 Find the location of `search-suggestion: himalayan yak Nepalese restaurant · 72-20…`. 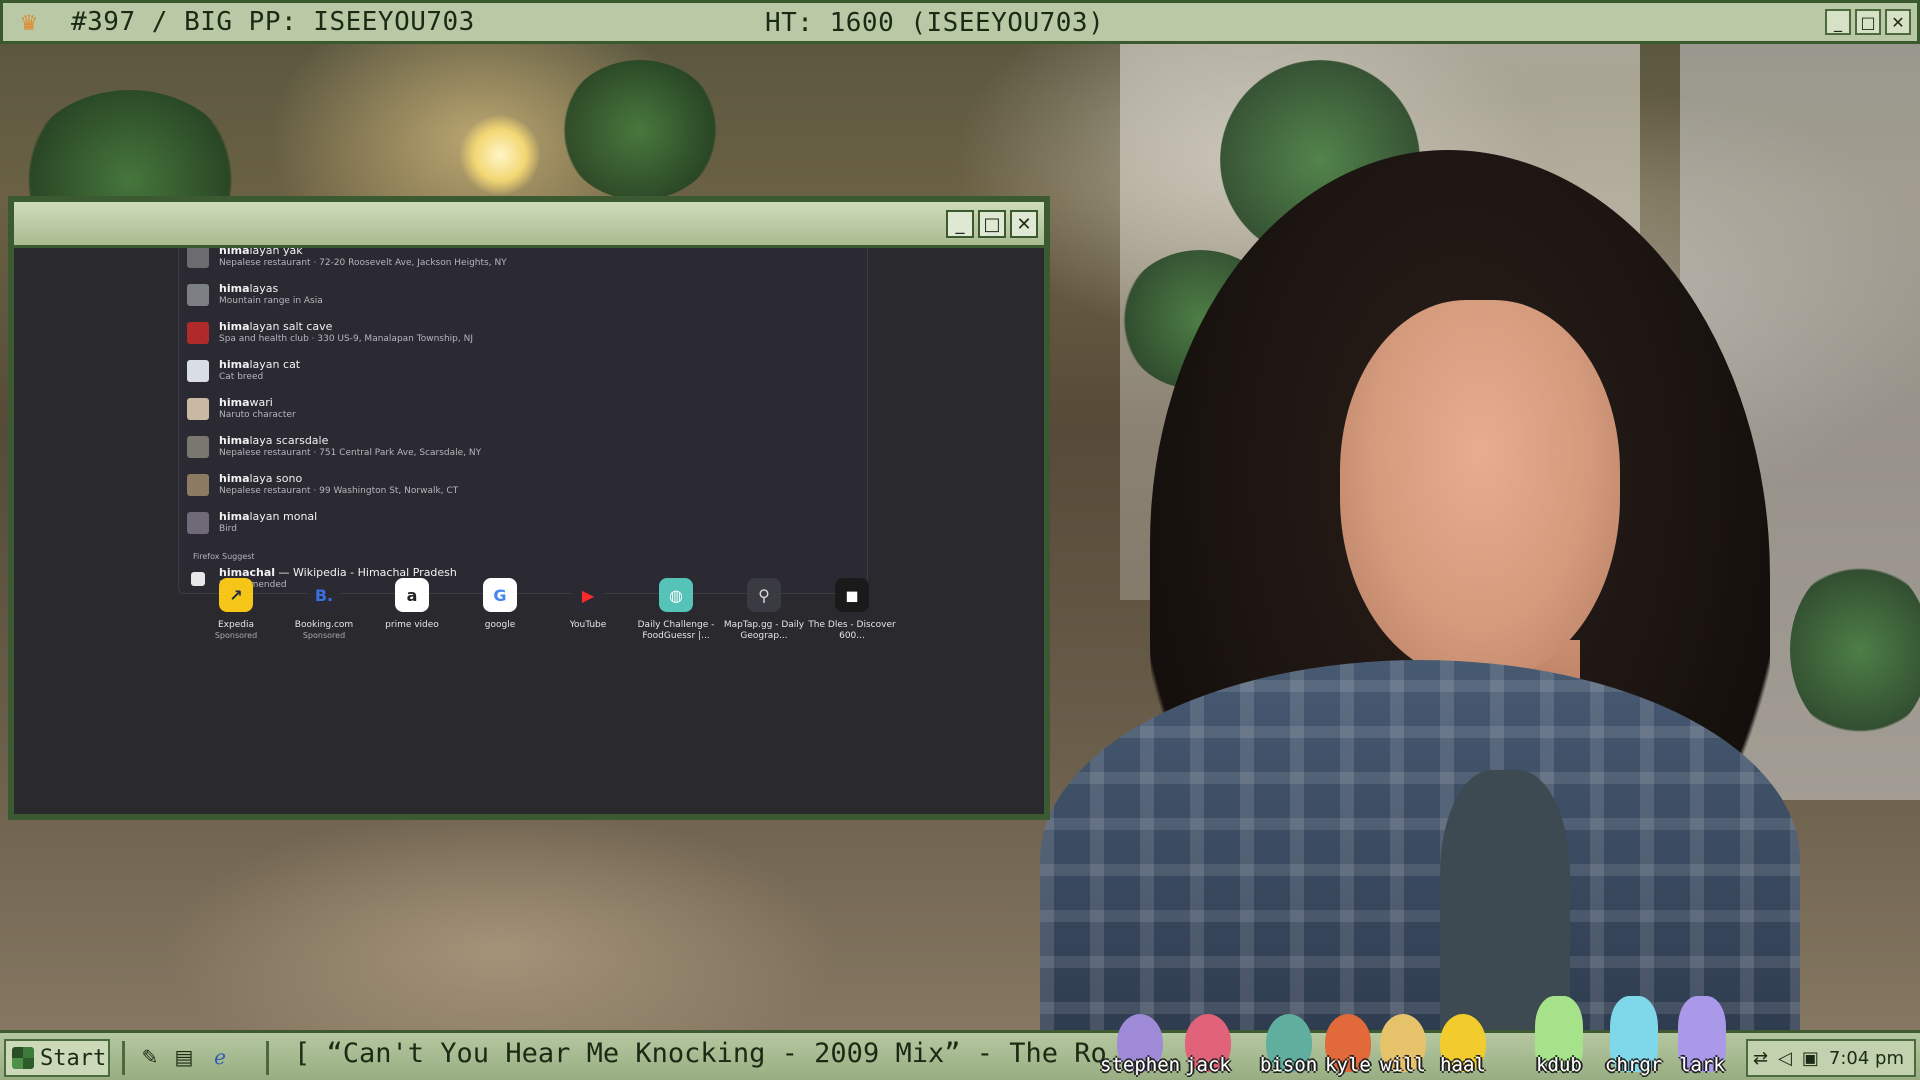

search-suggestion: himalayan yak Nepalese restaurant · 72-20… is located at coordinates (347, 261).